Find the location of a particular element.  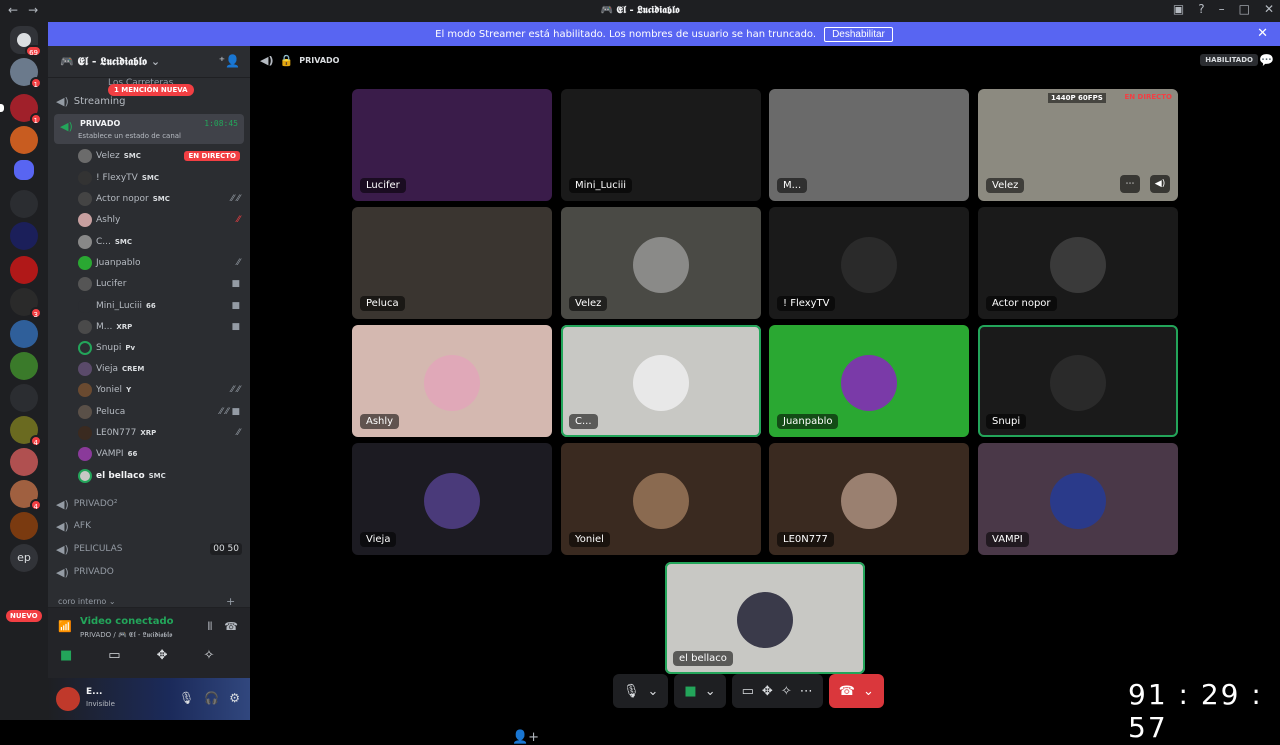

add-member-icon: ⁺👤 is located at coordinates (229, 61).